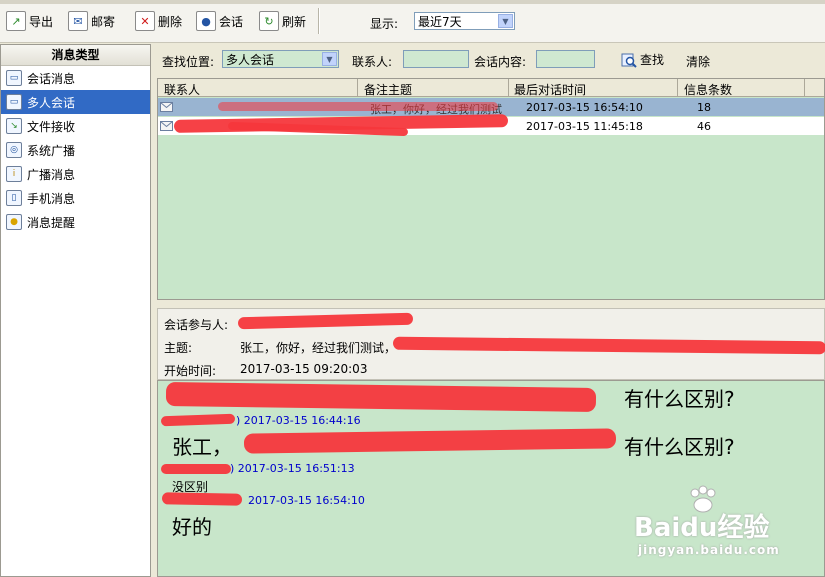 The height and width of the screenshot is (577, 825). I want to click on mail-label: 邮寄, so click(103, 21).